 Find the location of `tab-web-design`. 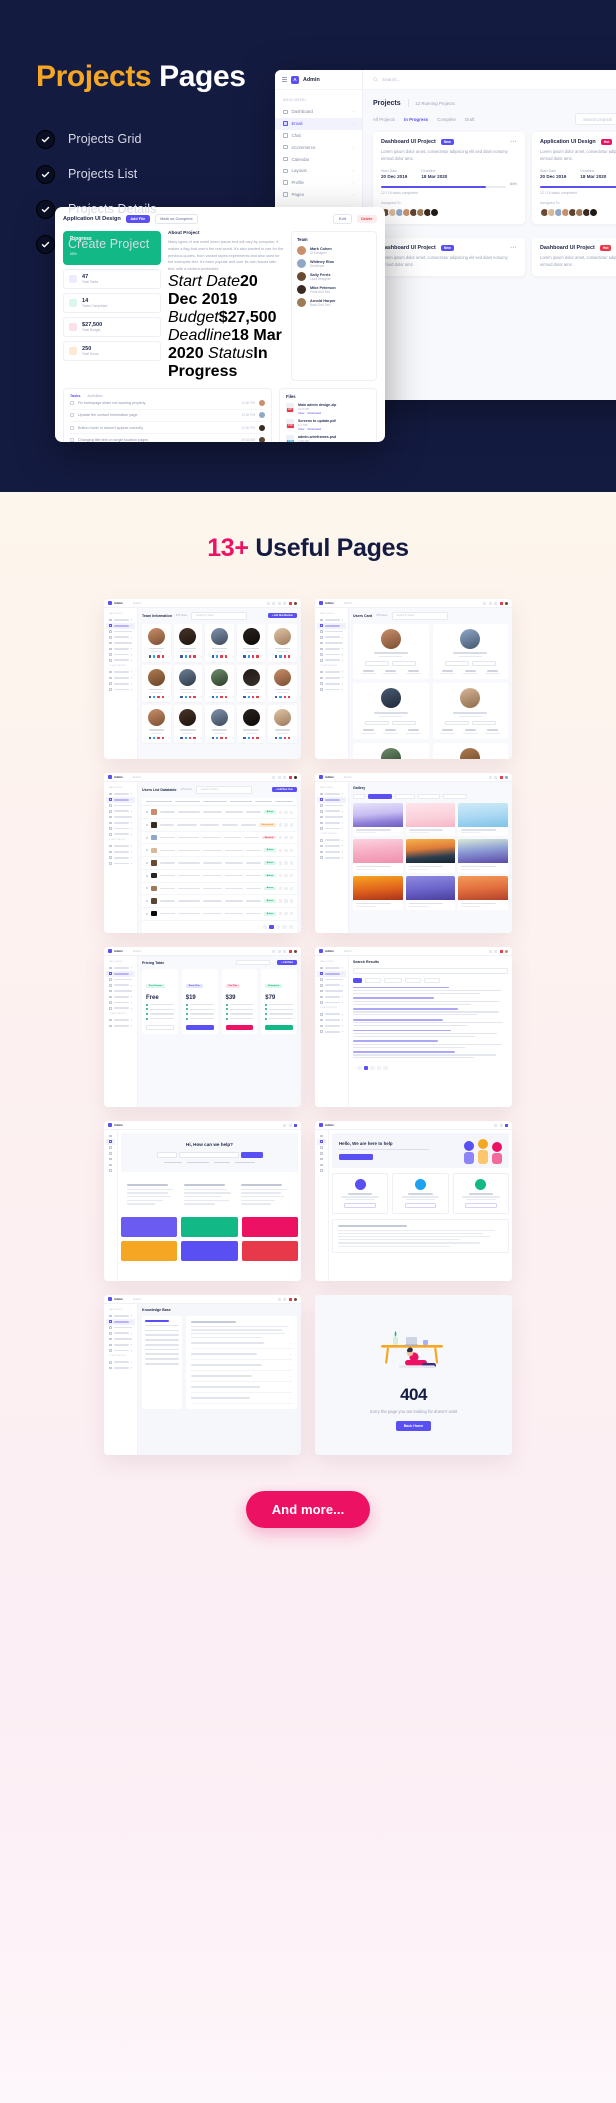

tab-web-design is located at coordinates (380, 796).